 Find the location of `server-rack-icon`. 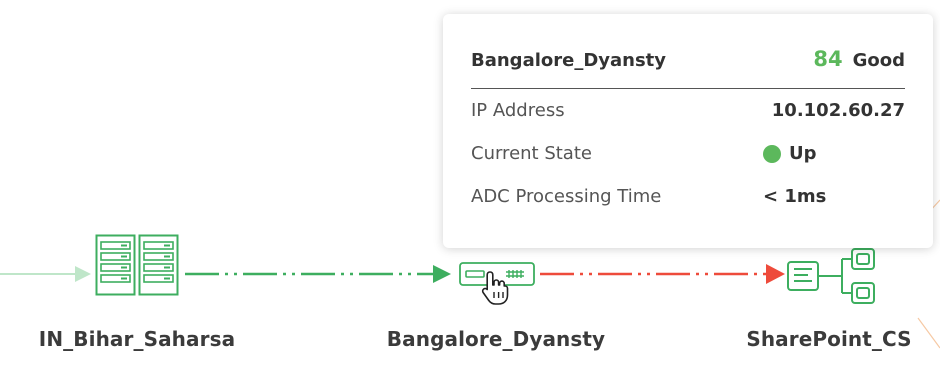

server-rack-icon is located at coordinates (138, 265).